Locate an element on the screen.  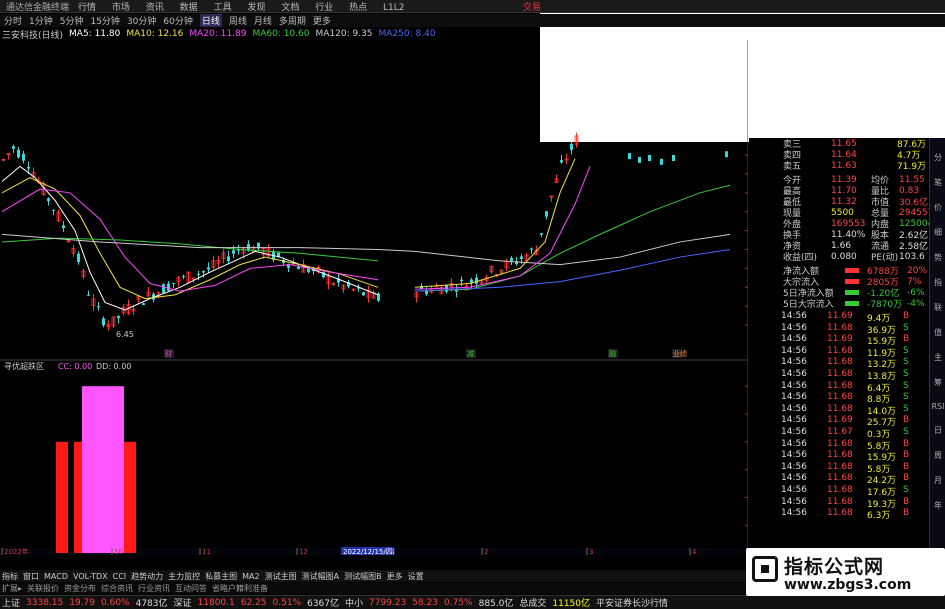
menu-item: 发现 is located at coordinates (256, 8).